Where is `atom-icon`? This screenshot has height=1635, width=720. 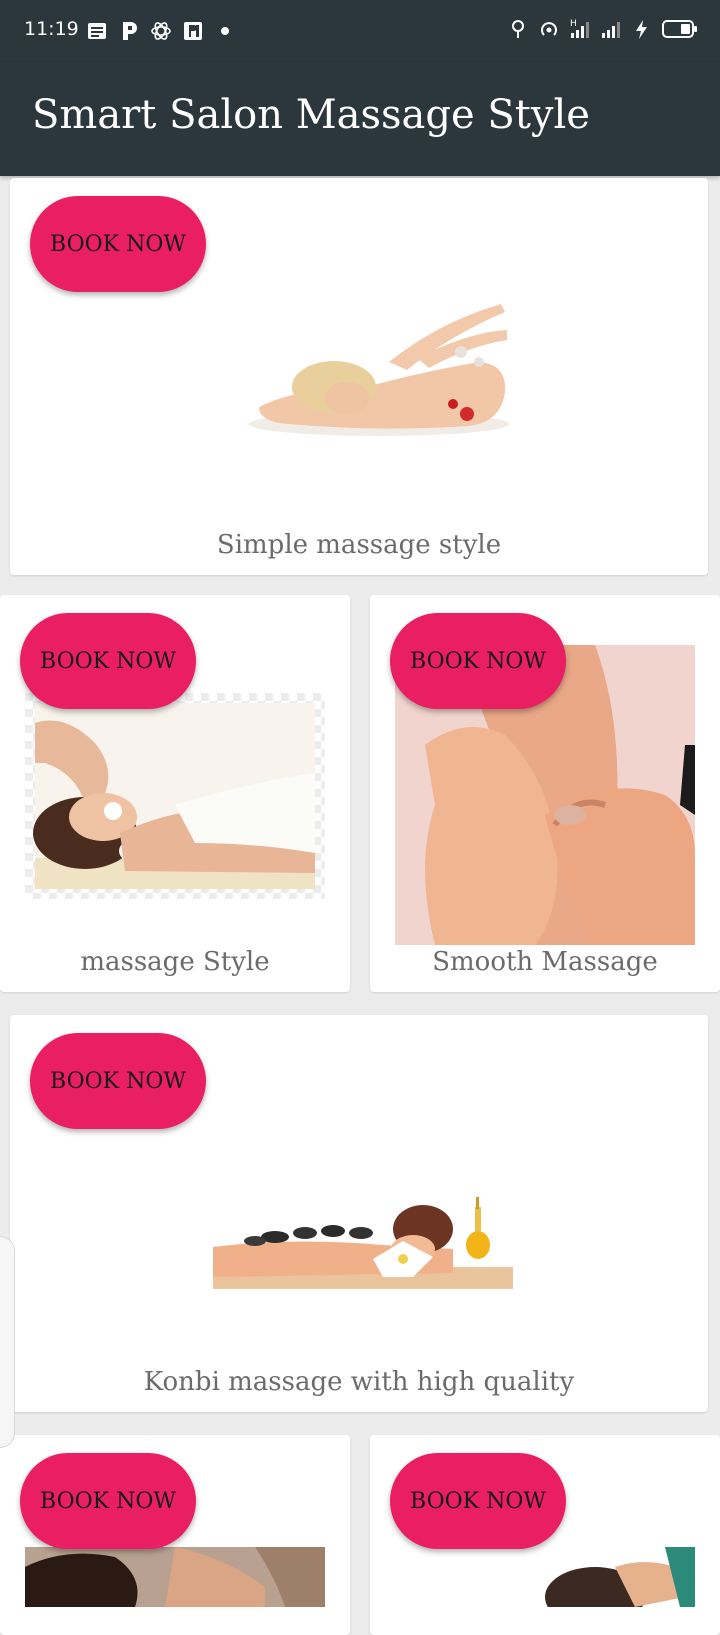 atom-icon is located at coordinates (161, 31).